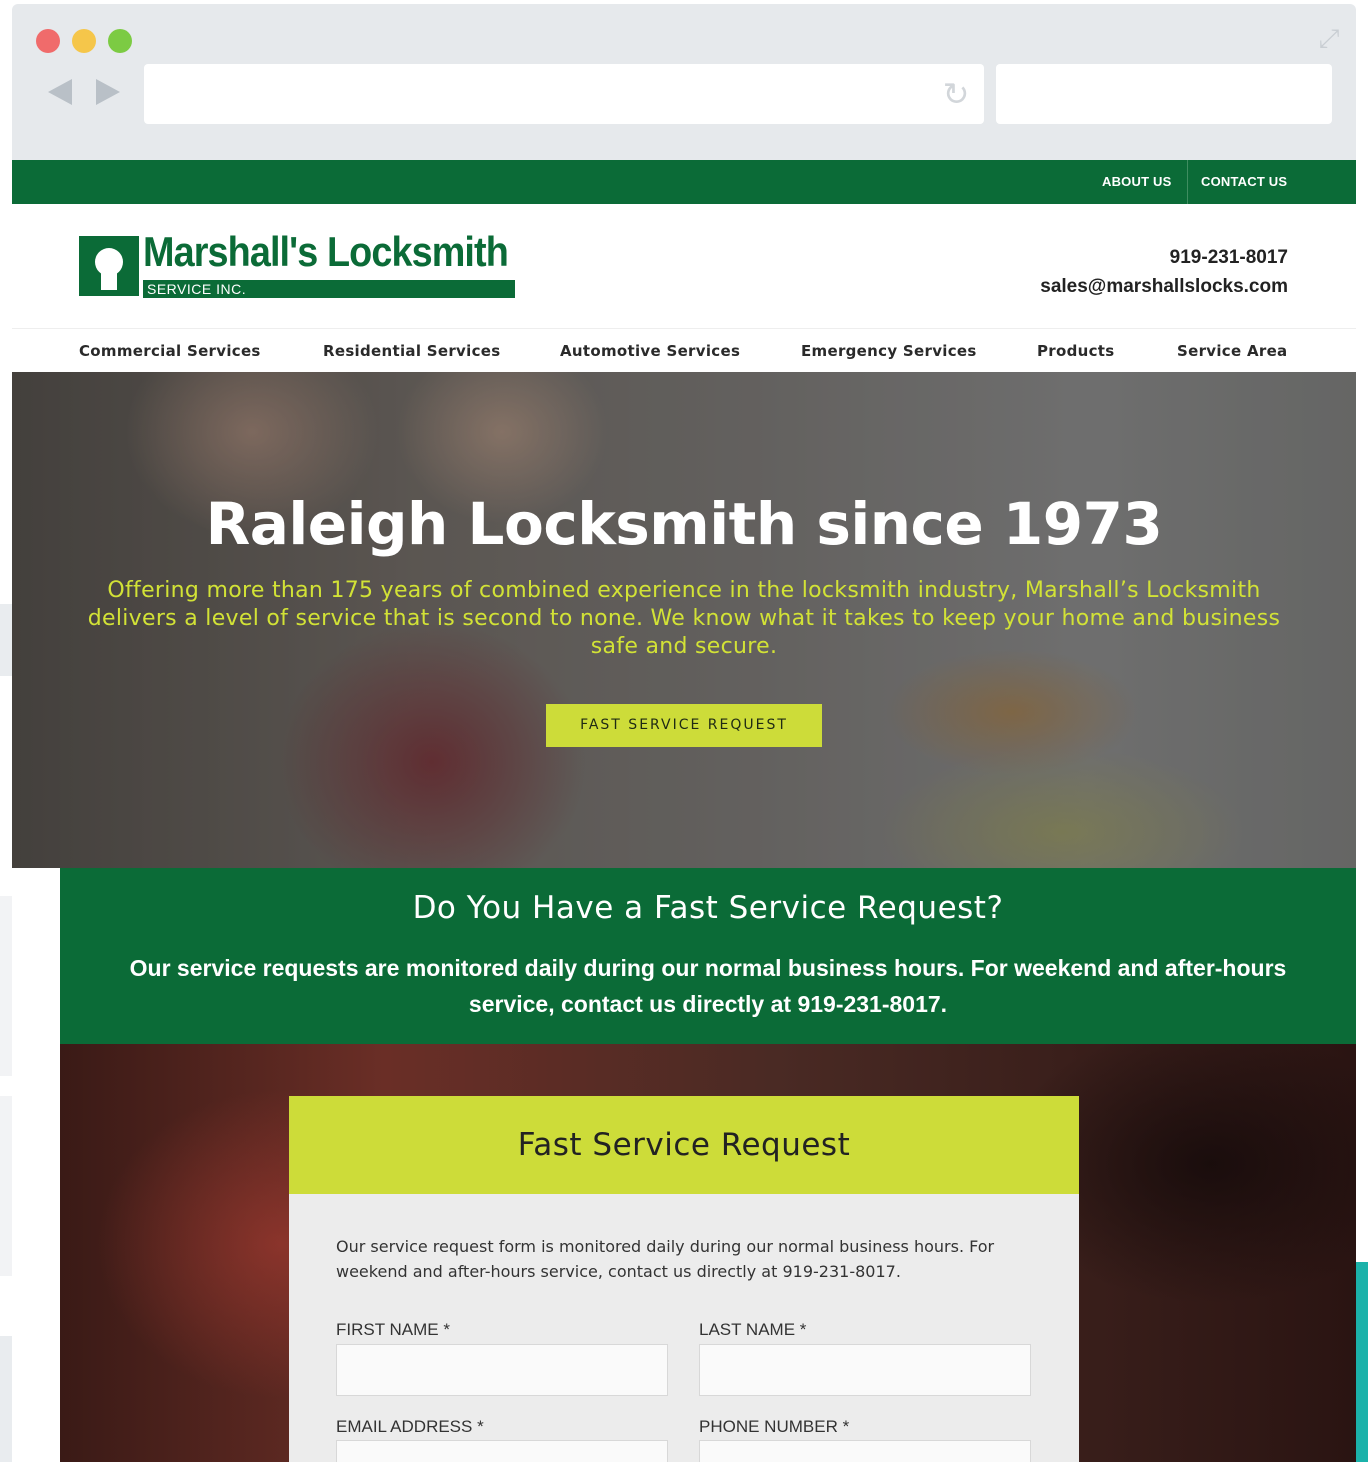 The height and width of the screenshot is (1462, 1368). Describe the element at coordinates (1164, 94) in the screenshot. I see `browser-search-bar` at that location.